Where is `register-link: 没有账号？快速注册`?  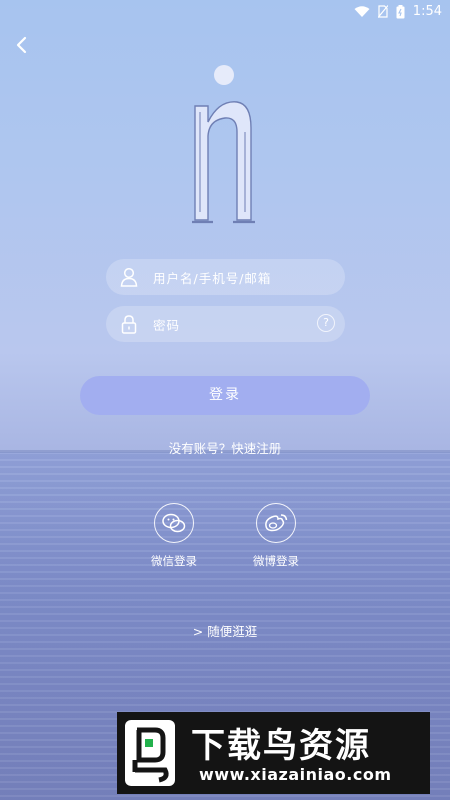
register-link: 没有账号？快速注册 is located at coordinates (225, 447).